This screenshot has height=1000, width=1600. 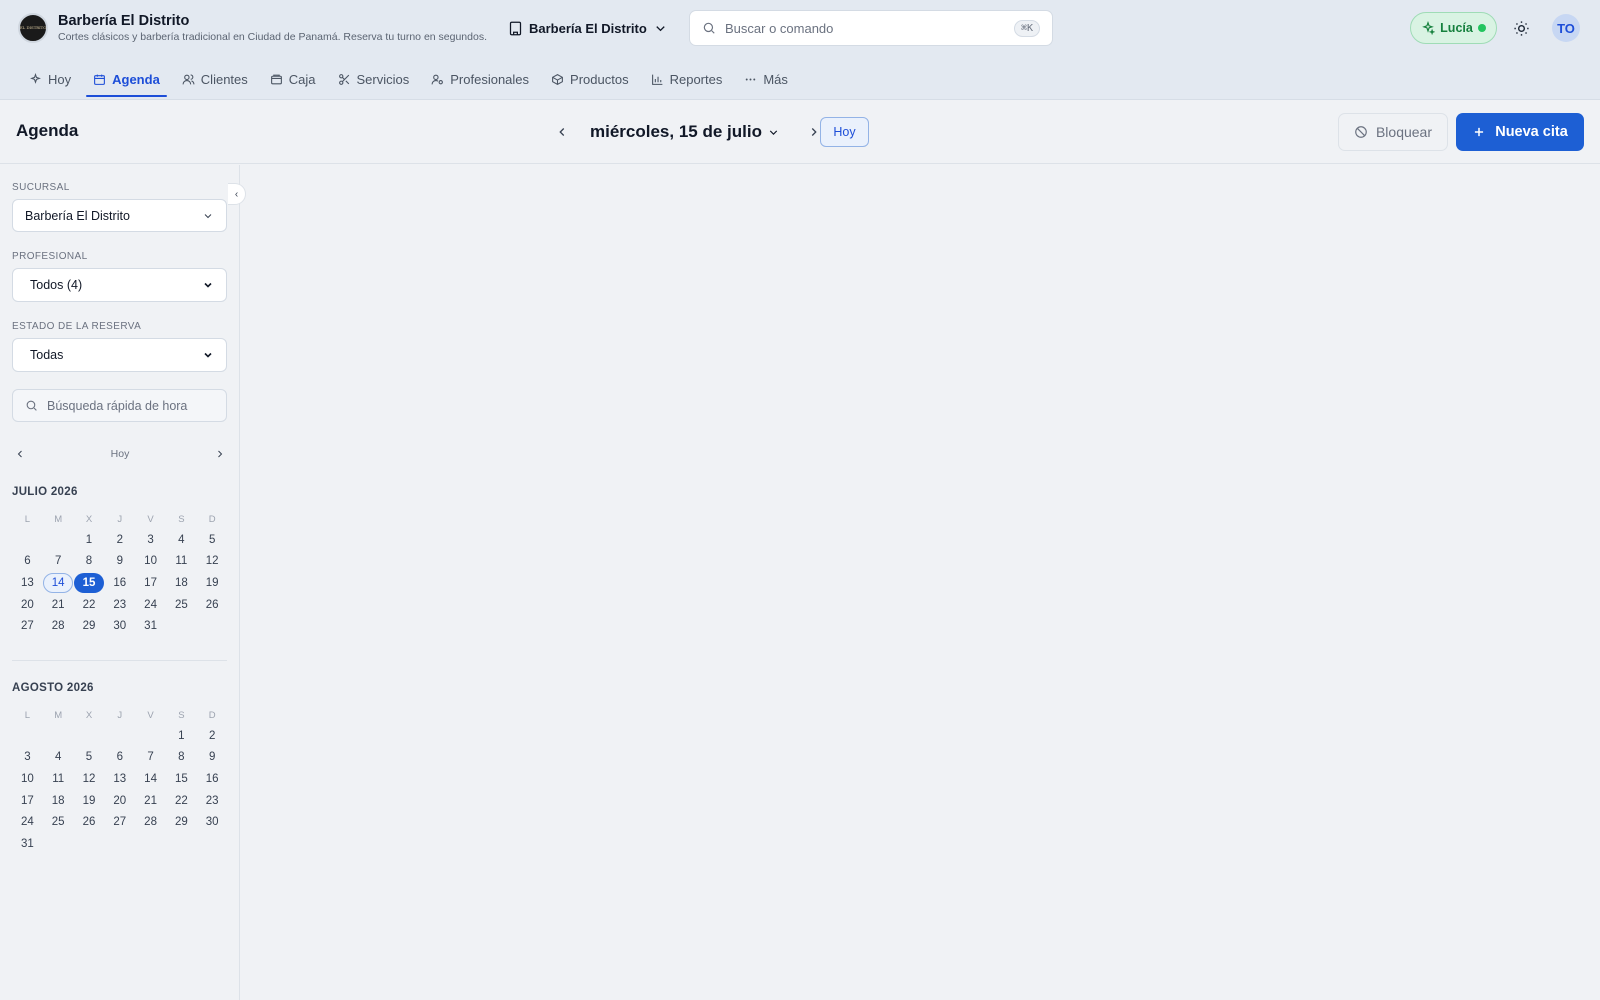 I want to click on nav-item-hoy: Hoy, so click(x=50, y=79).